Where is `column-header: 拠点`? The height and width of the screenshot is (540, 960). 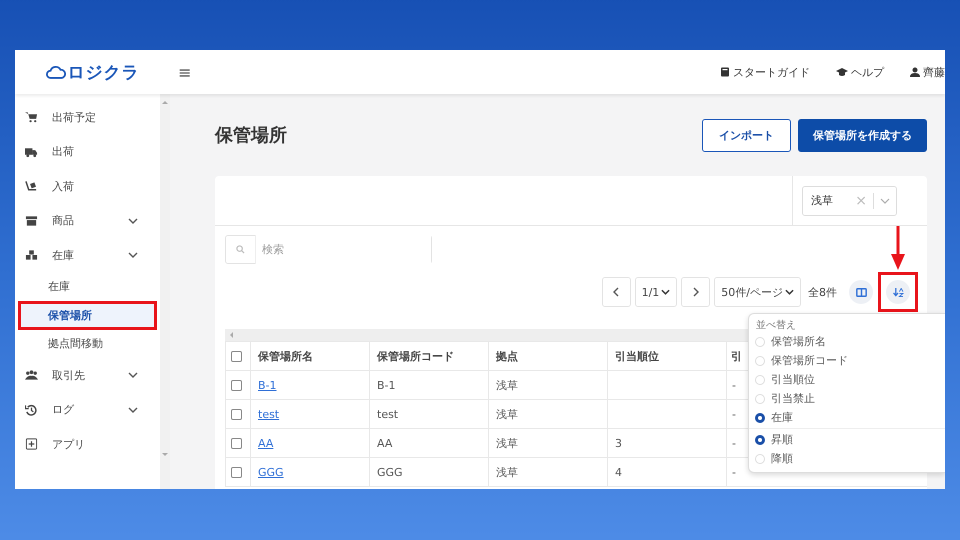 column-header: 拠点 is located at coordinates (548, 356).